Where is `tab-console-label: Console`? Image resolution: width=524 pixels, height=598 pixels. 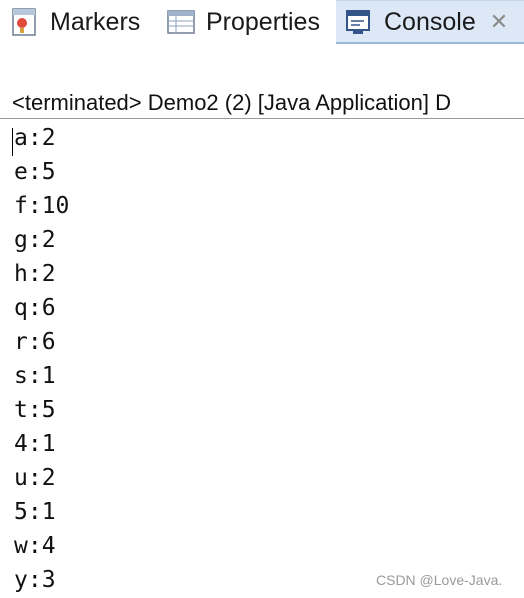
tab-console-label: Console is located at coordinates (430, 22).